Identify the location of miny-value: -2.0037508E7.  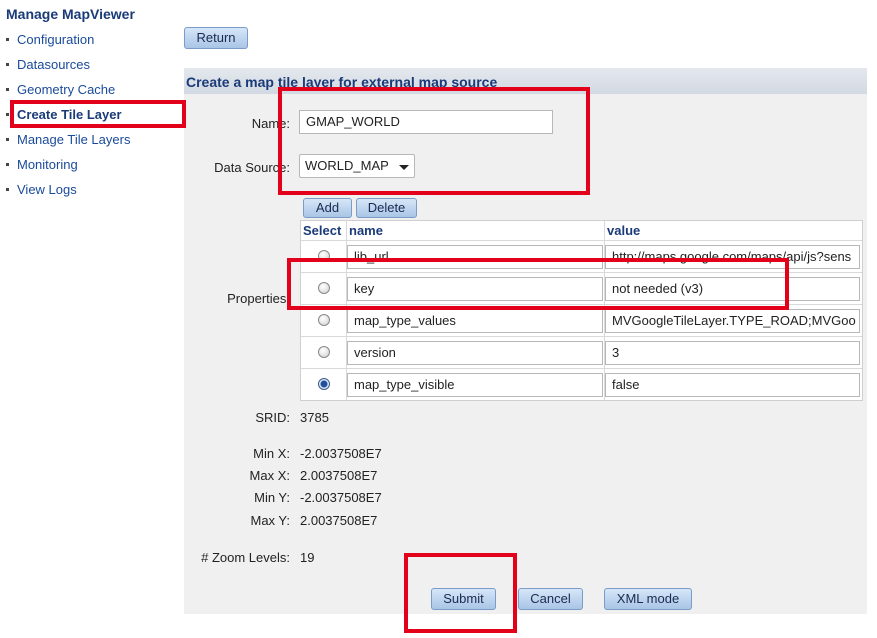
(341, 497).